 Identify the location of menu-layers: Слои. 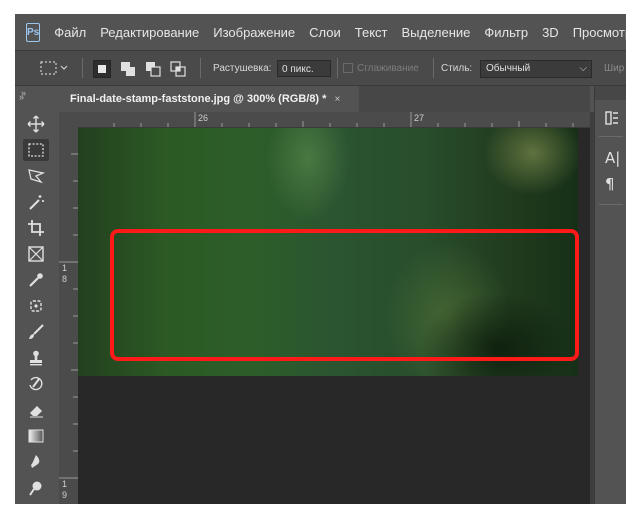
(325, 32).